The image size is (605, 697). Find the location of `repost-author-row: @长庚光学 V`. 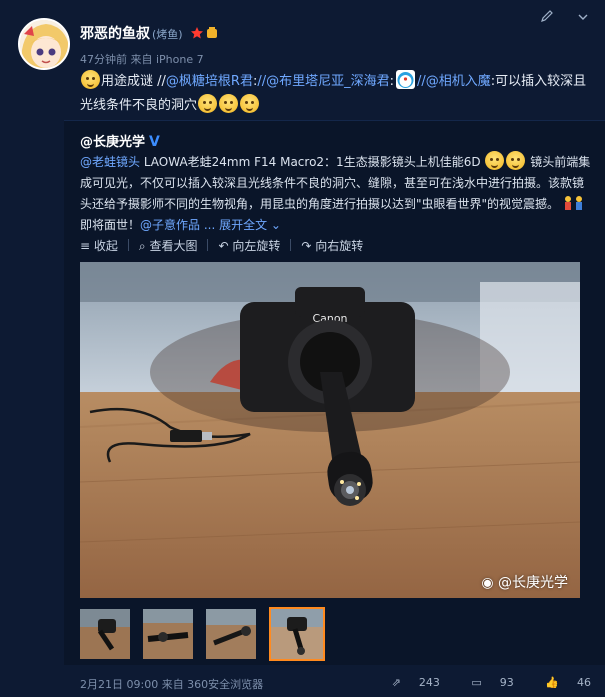

repost-author-row: @长庚光学 V is located at coordinates (120, 140).